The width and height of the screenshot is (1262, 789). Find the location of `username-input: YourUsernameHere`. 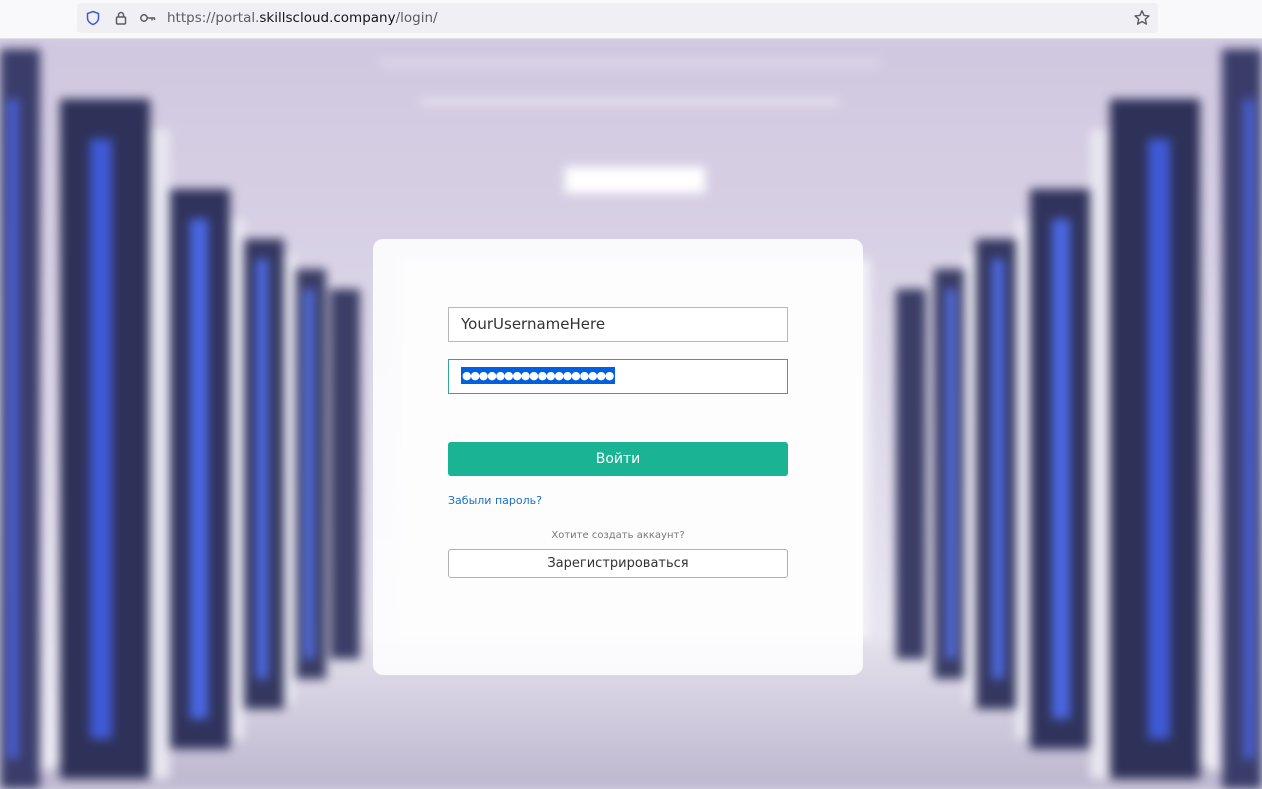

username-input: YourUsernameHere is located at coordinates (618, 324).